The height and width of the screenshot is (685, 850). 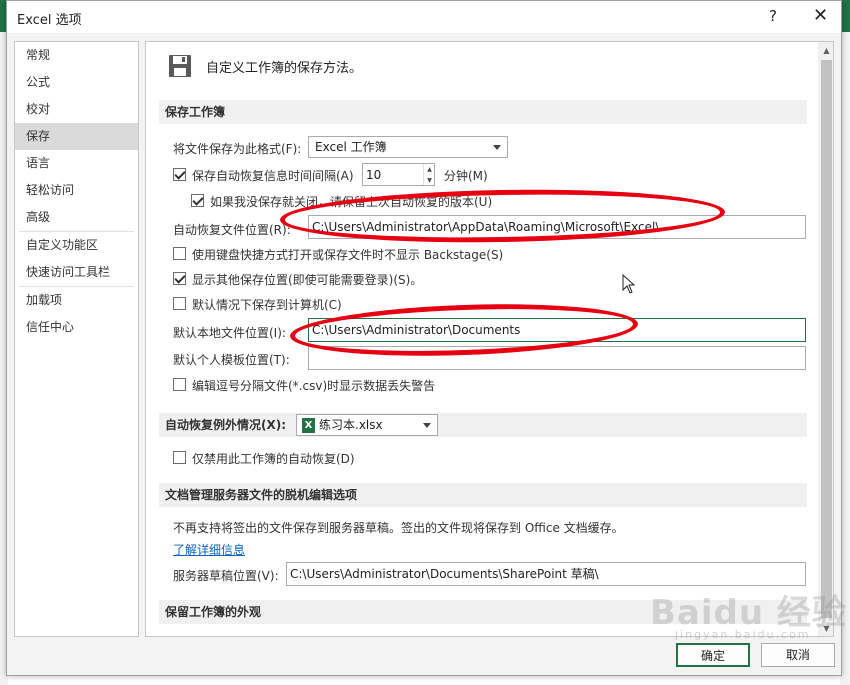 I want to click on nav-item-formulas: 公式, so click(x=76, y=82).